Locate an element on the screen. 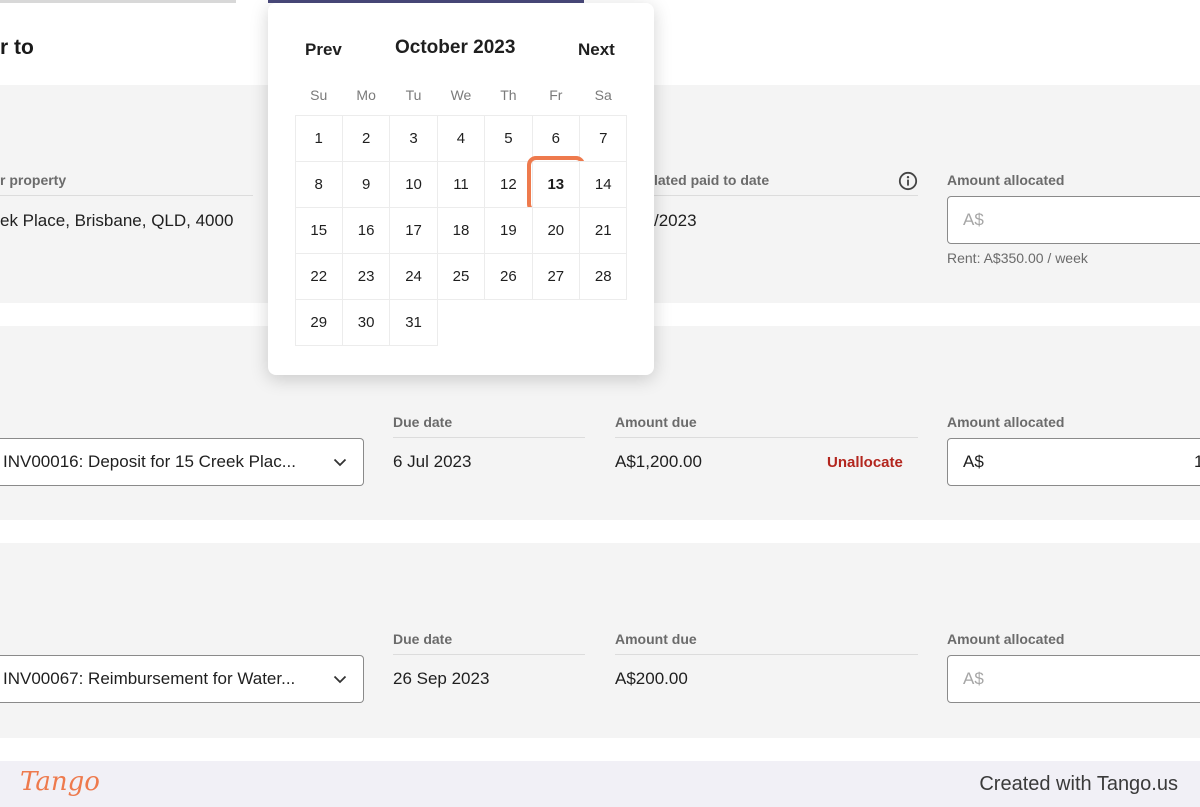 Image resolution: width=1200 pixels, height=807 pixels. calendar-day: 27 is located at coordinates (556, 276).